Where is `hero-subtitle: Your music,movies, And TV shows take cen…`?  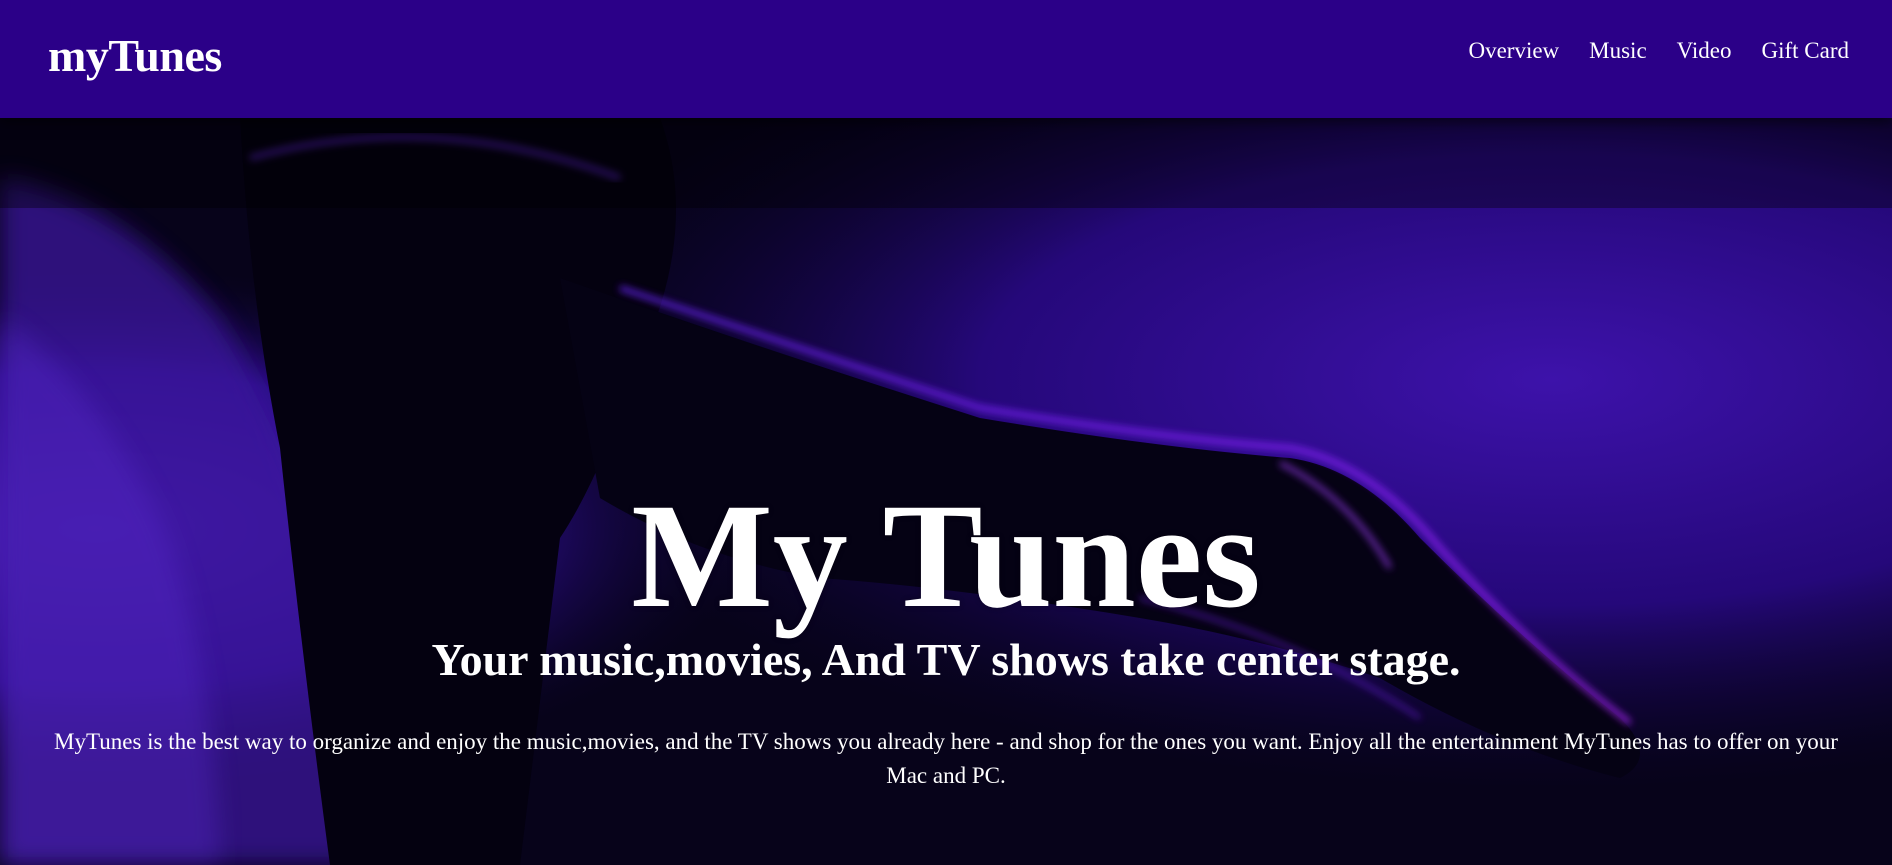 hero-subtitle: Your music,movies, And TV shows take cen… is located at coordinates (946, 660).